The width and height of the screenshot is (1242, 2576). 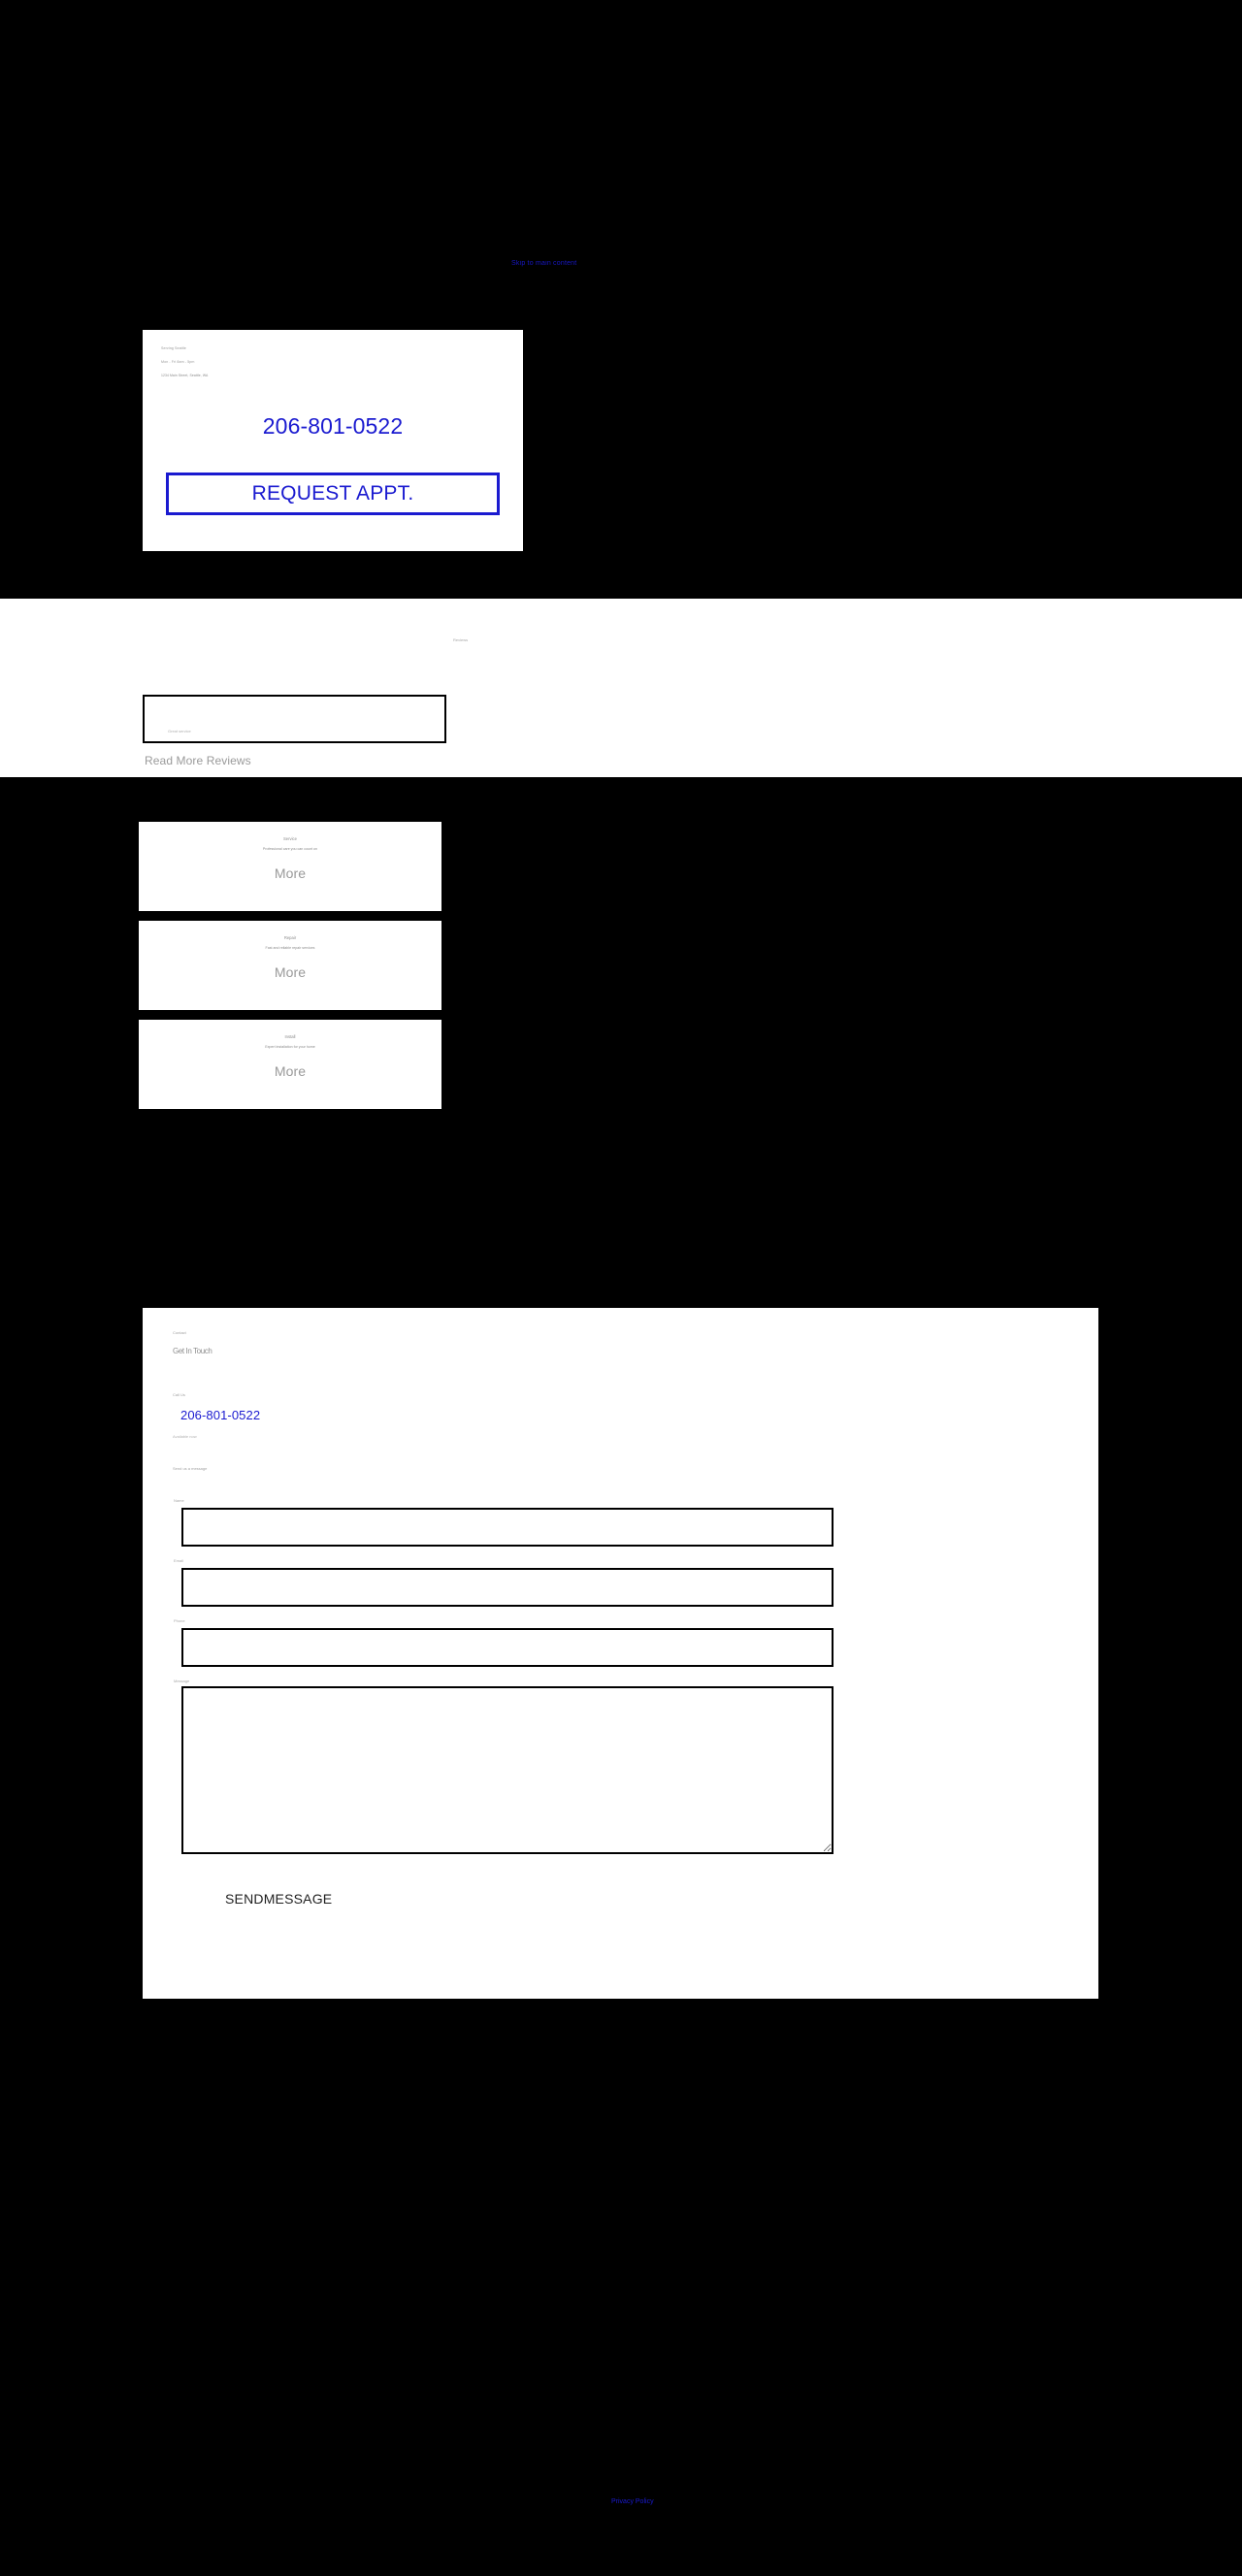 I want to click on hero-micro-line-3: 1234 Main Street, Seattle, WA, so click(x=185, y=375).